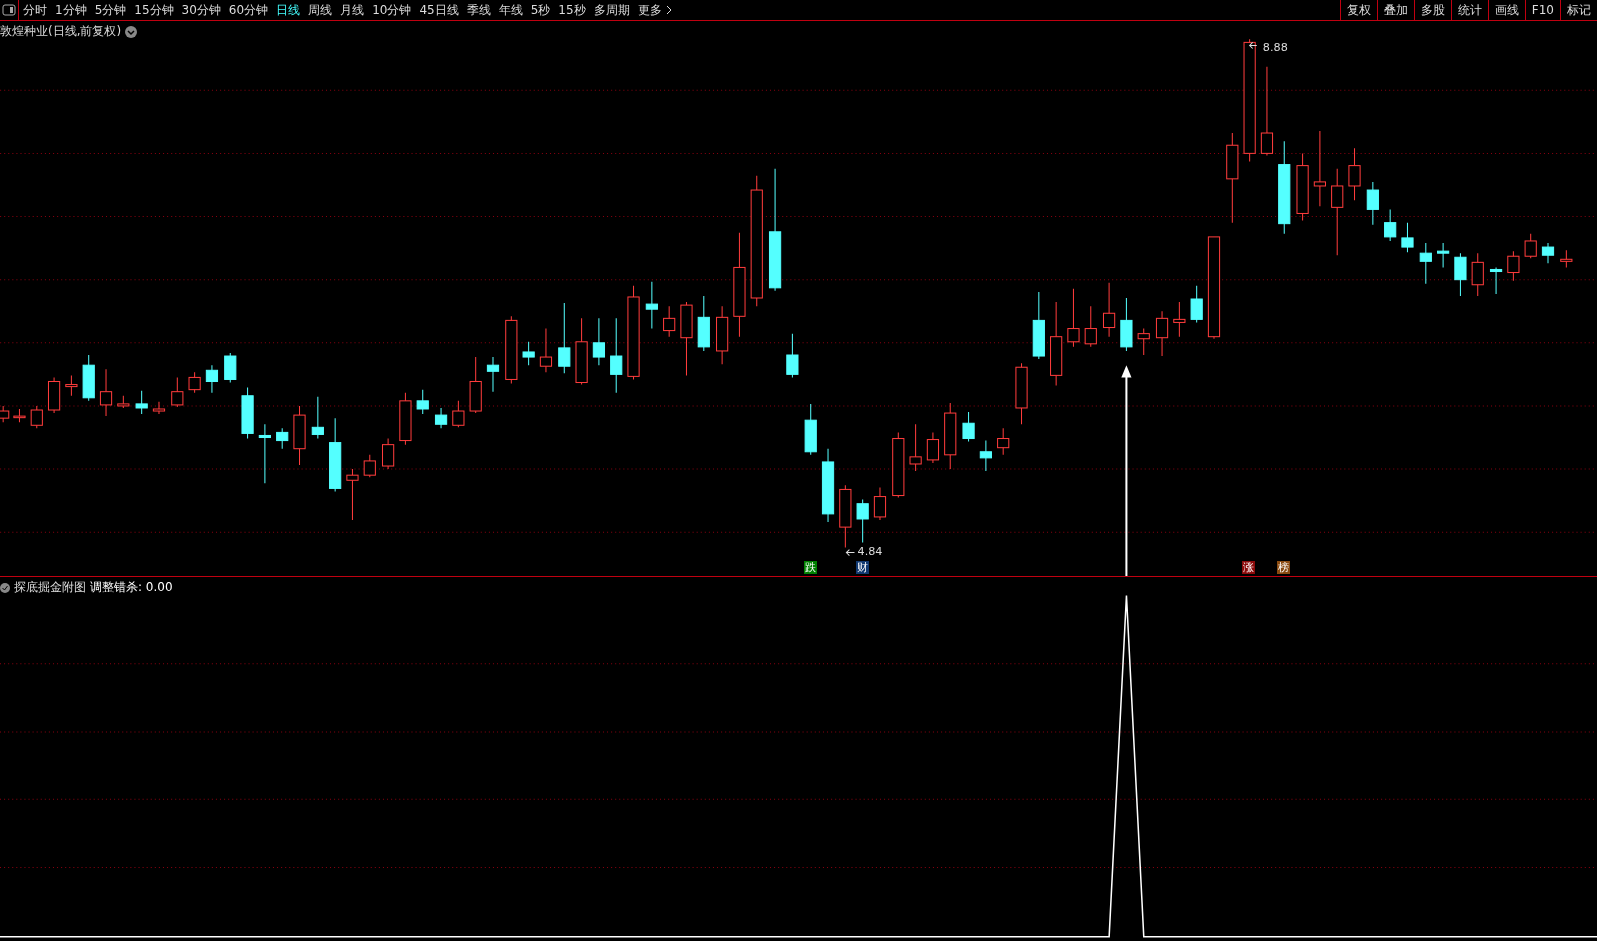 This screenshot has height=941, width=1597. I want to click on toolbar-button: 画线, so click(1506, 10).